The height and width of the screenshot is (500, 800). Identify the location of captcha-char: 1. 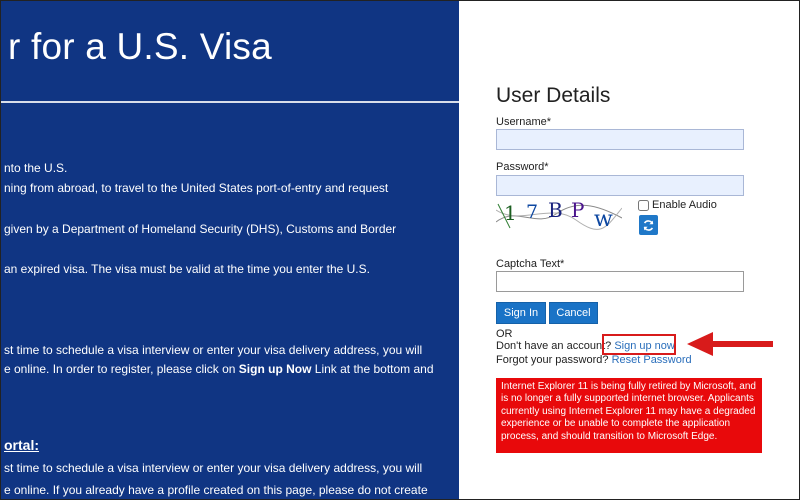
(510, 213).